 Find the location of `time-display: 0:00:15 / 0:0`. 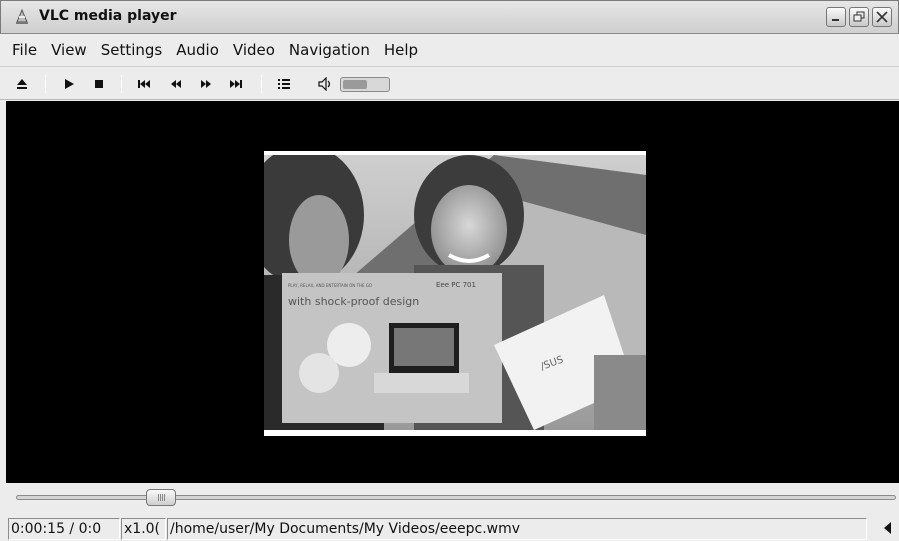

time-display: 0:00:15 / 0:0 is located at coordinates (64, 529).